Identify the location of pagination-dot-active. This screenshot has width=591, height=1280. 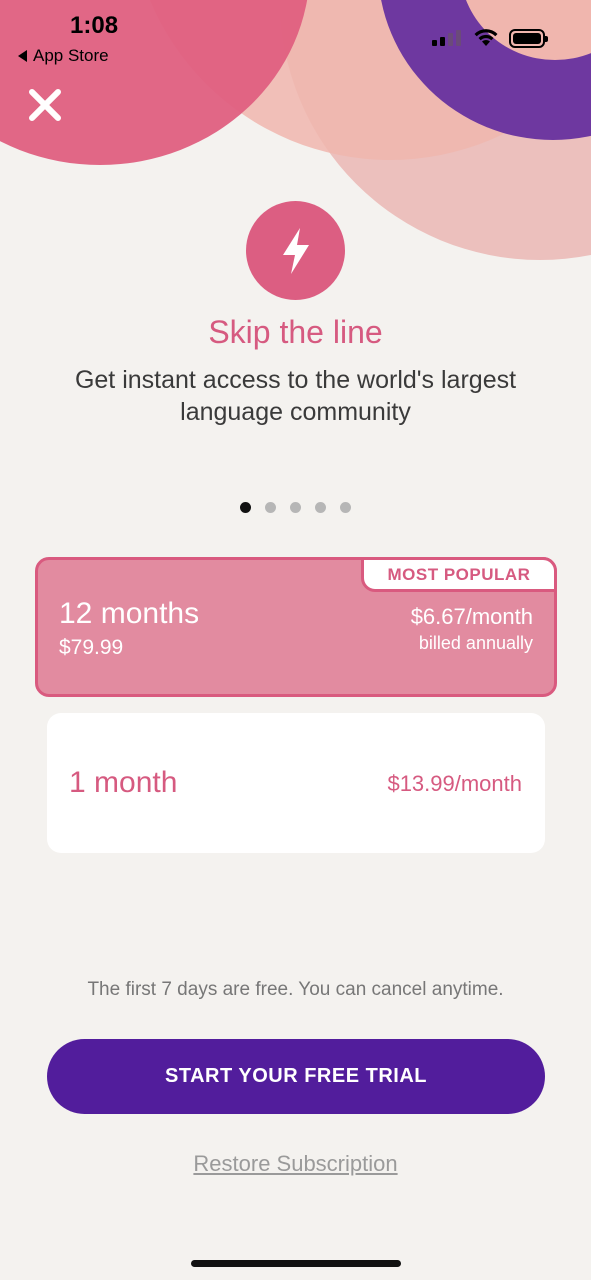
(245, 507).